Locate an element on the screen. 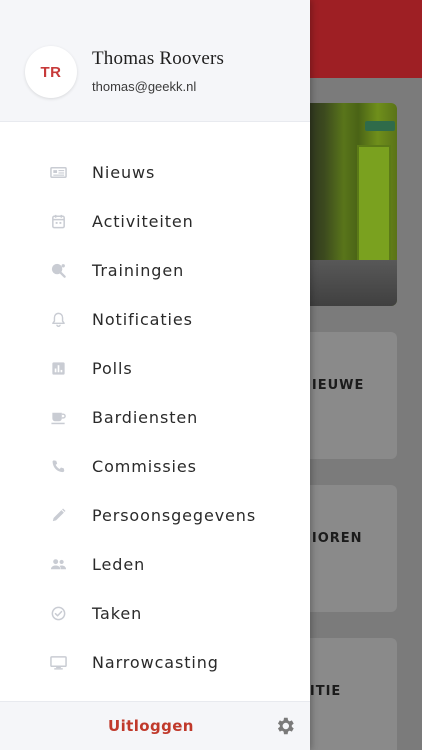 The height and width of the screenshot is (750, 422). drawer-profile-header: TR Thomas Roovers thomas@geekk.nl is located at coordinates (155, 61).